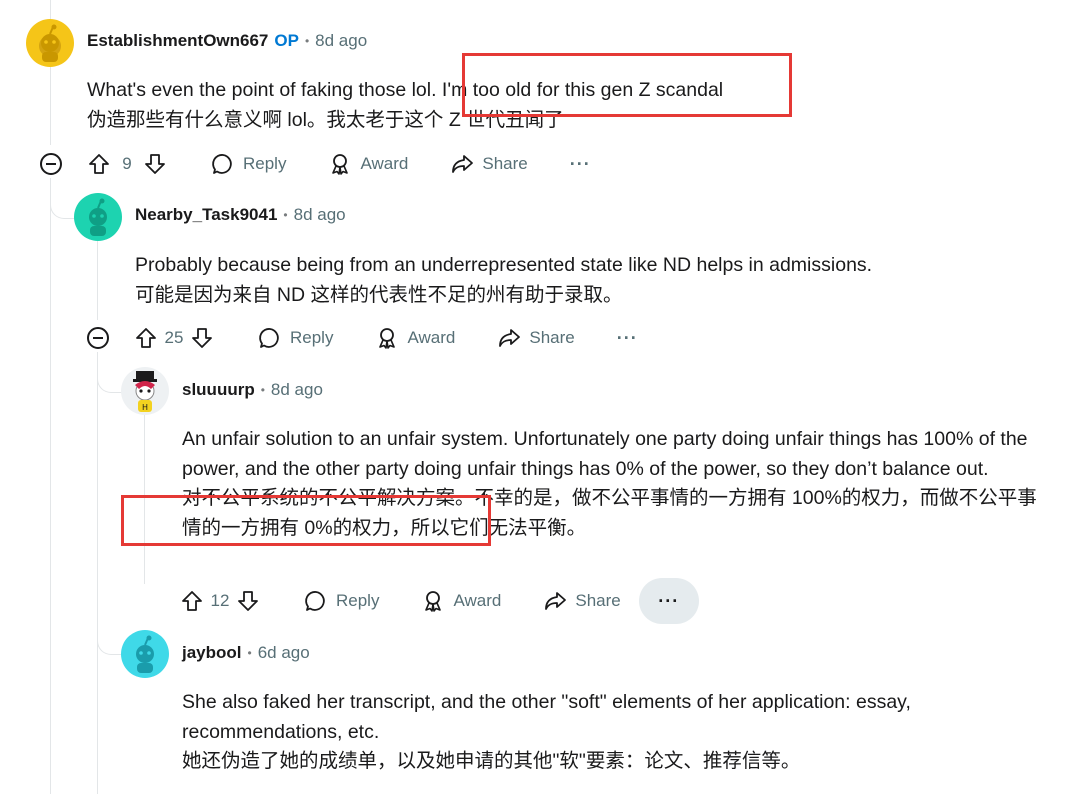  I want to click on comment-actions: 12 Reply Award Share ···, so click(439, 601).